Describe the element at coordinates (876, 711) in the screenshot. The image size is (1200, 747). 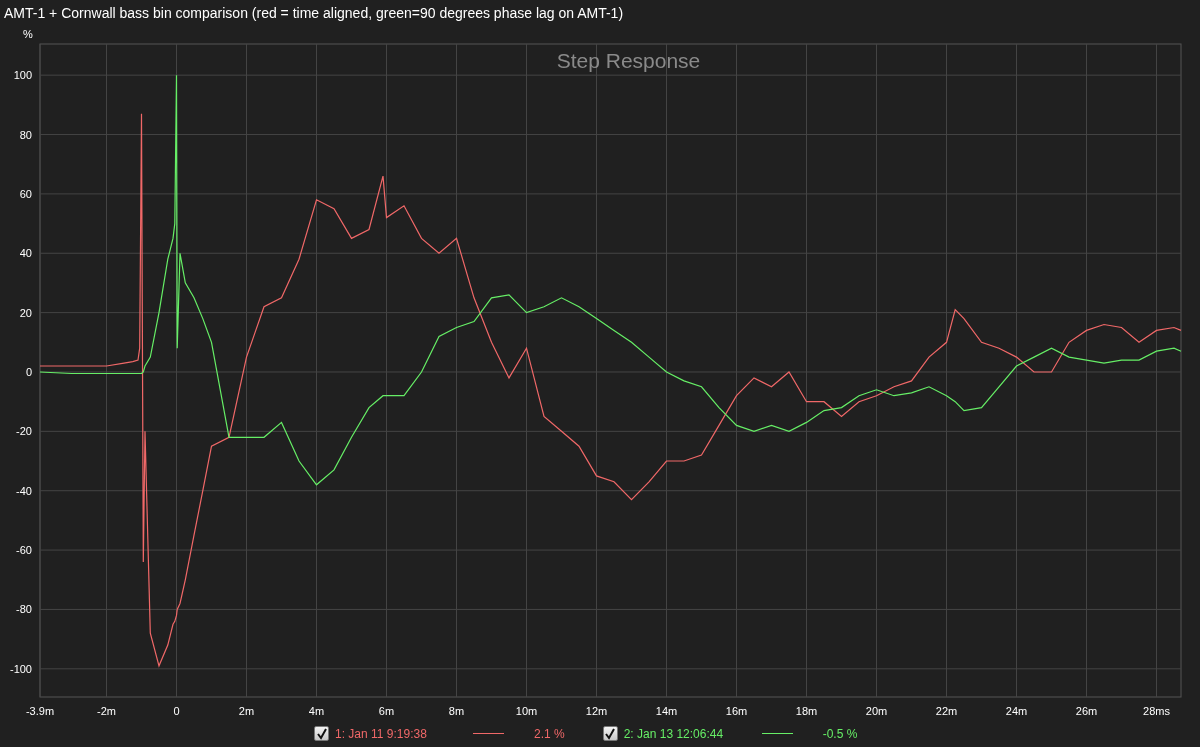
I see `axis-tick-label: 20m` at that location.